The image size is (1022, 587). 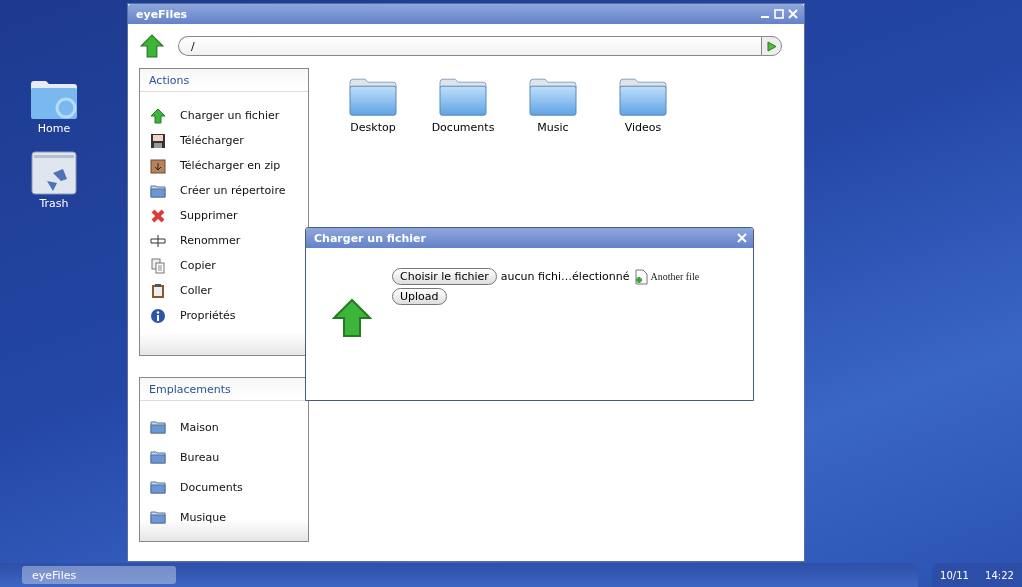 I want to click on sidebar-item: Bureau, so click(x=200, y=457).